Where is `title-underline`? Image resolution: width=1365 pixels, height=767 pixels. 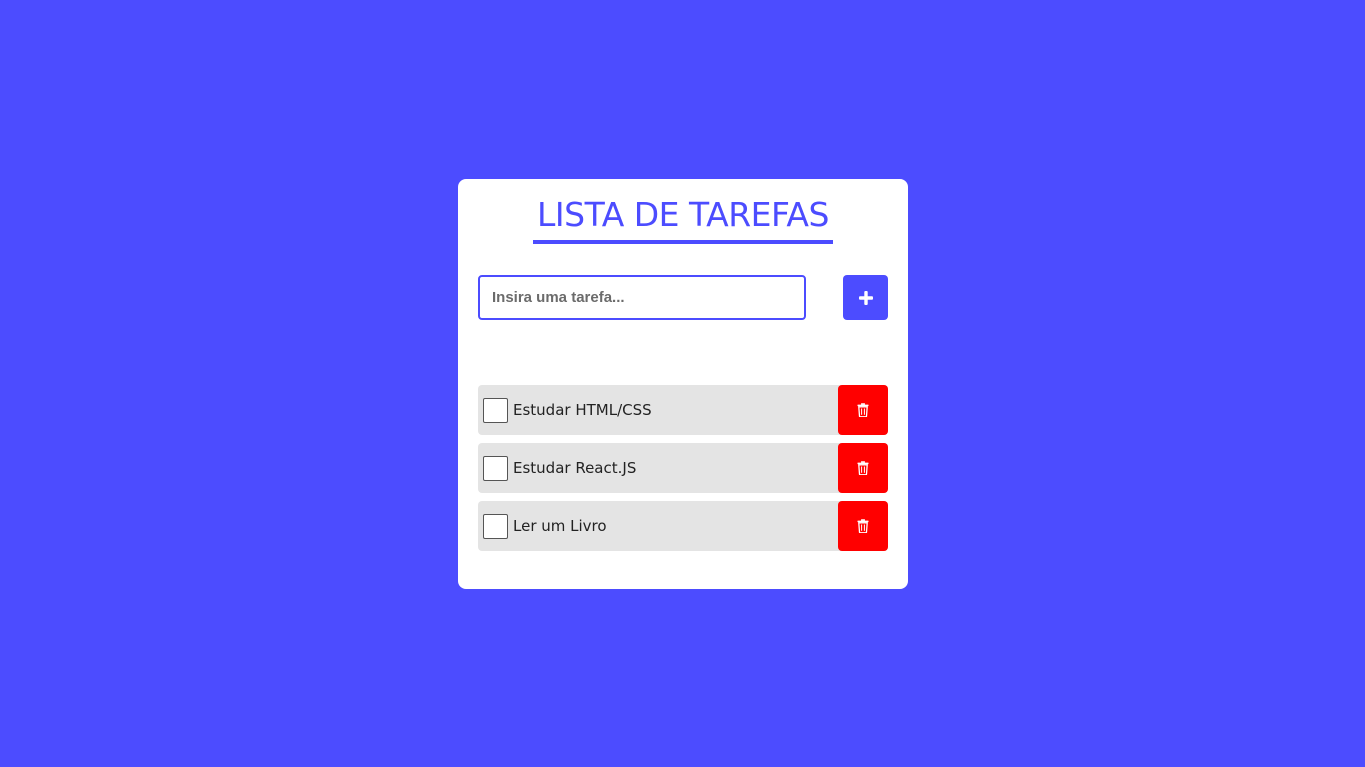
title-underline is located at coordinates (683, 242).